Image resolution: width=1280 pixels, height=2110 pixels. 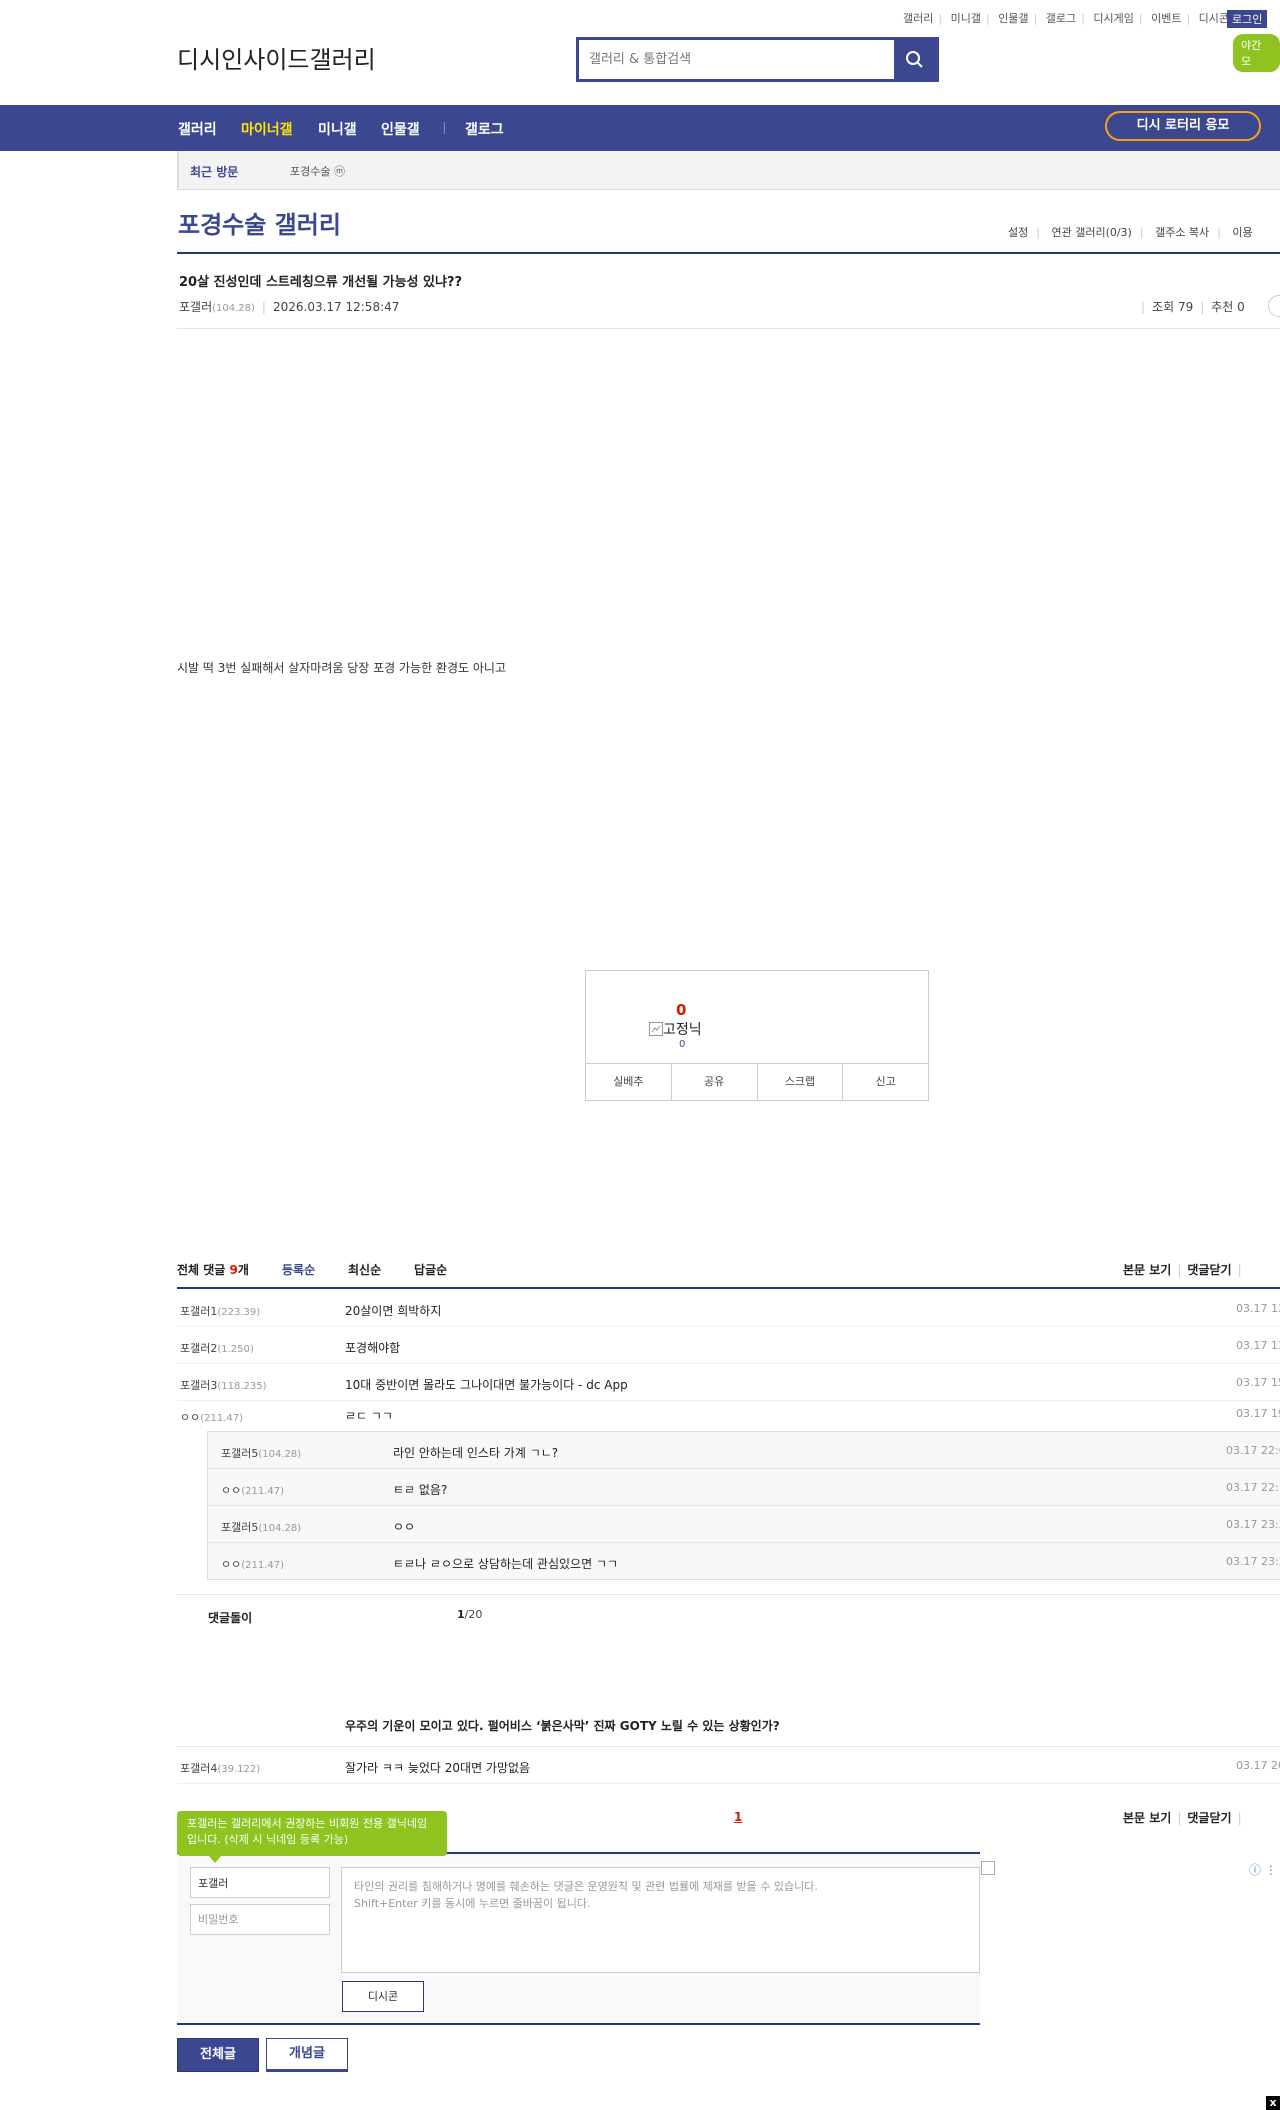 I want to click on comment-text: ㄹㄷ ㄱㄱ, so click(x=369, y=1416).